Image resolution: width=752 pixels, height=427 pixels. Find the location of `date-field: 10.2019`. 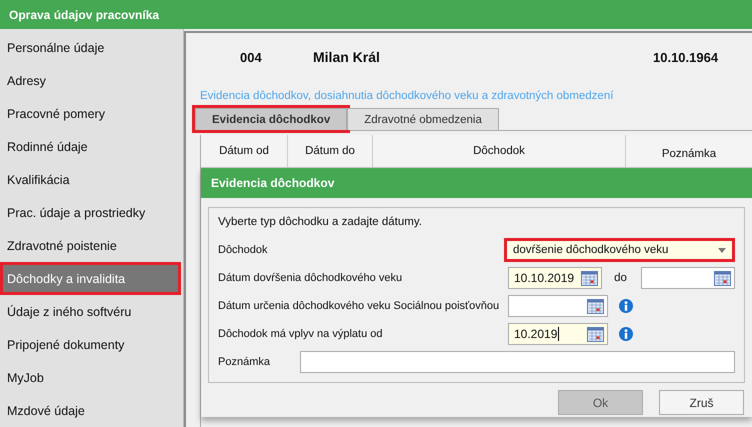

date-field: 10.2019 is located at coordinates (558, 334).